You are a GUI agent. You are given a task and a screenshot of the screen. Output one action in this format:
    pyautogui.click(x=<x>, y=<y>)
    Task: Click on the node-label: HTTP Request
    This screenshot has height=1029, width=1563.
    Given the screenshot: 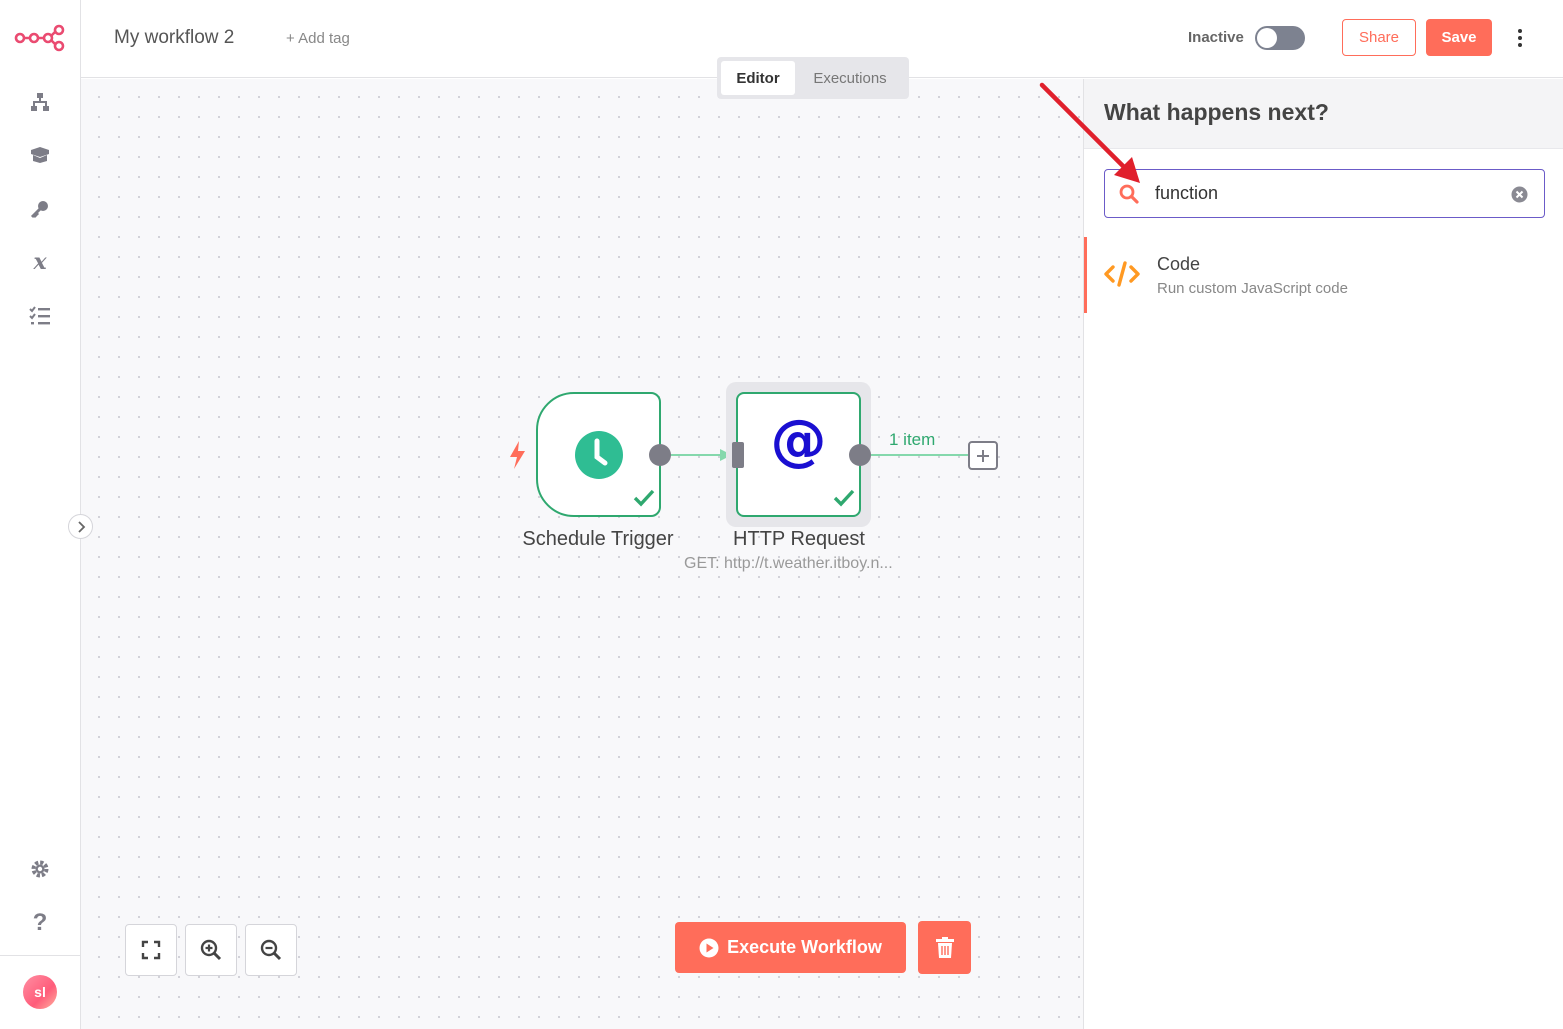 What is the action you would take?
    pyautogui.click(x=799, y=539)
    